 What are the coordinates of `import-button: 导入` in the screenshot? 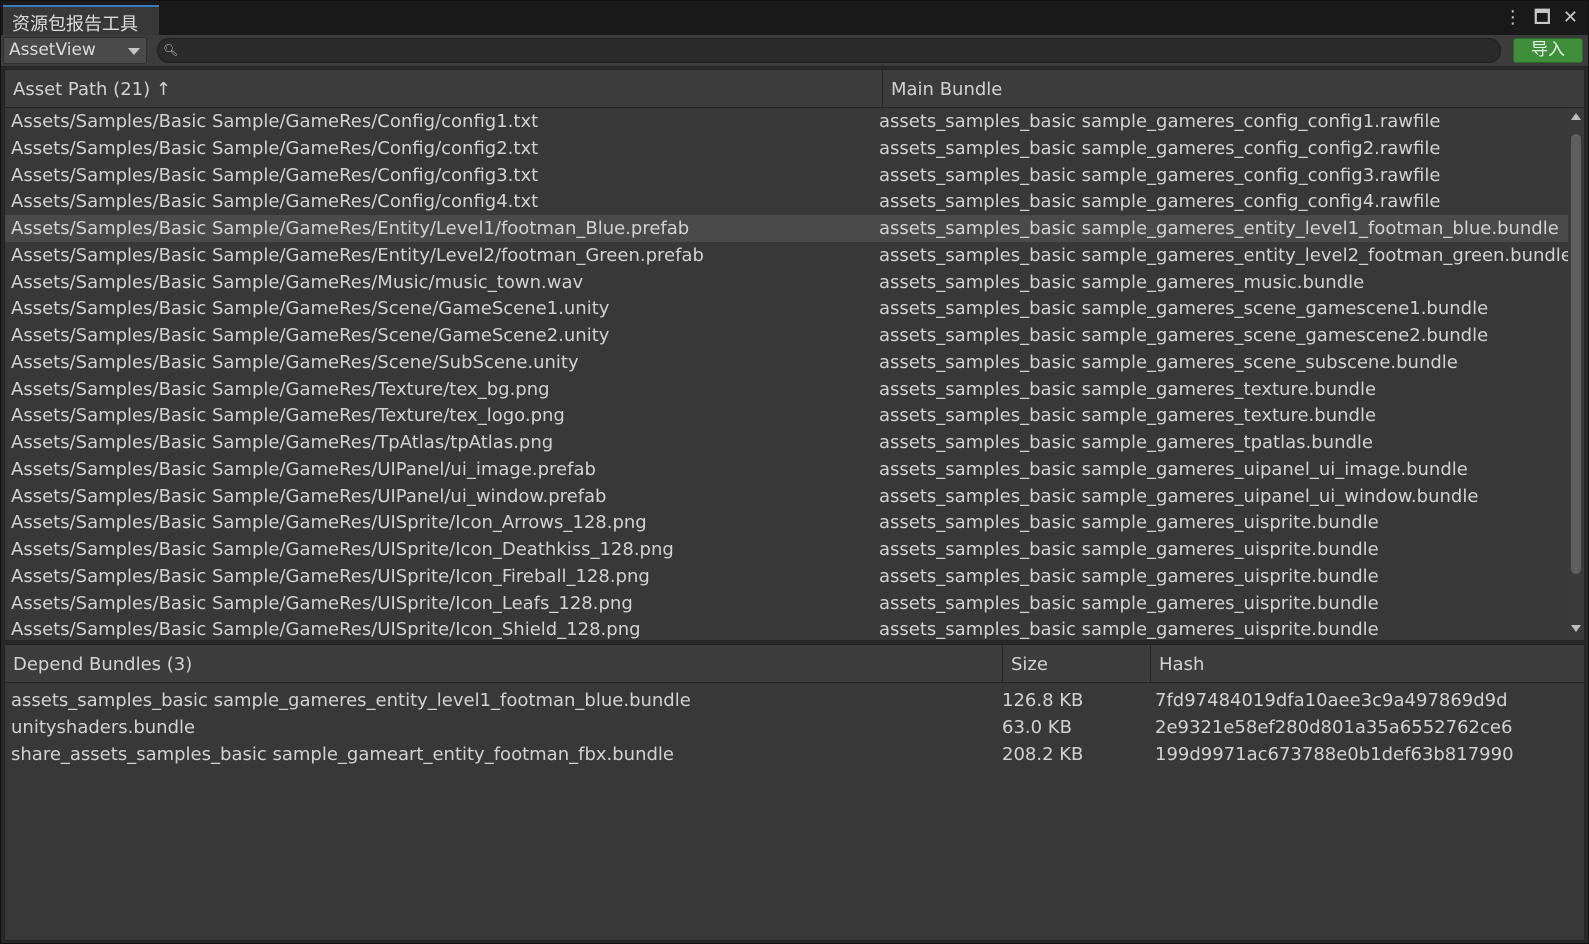 It's located at (1548, 50).